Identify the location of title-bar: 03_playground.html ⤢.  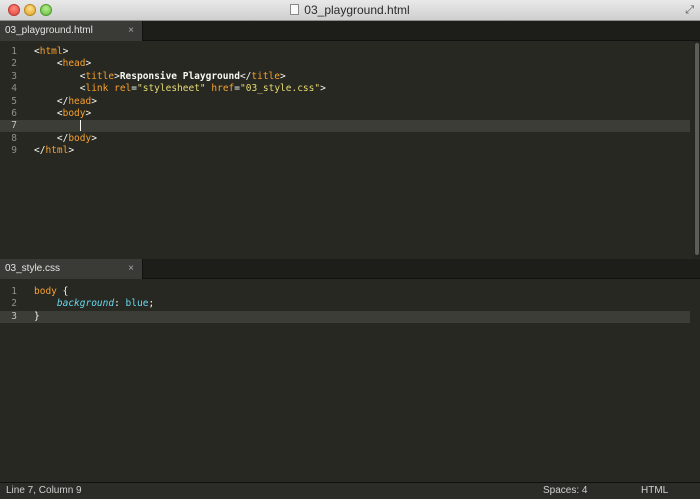
(350, 10).